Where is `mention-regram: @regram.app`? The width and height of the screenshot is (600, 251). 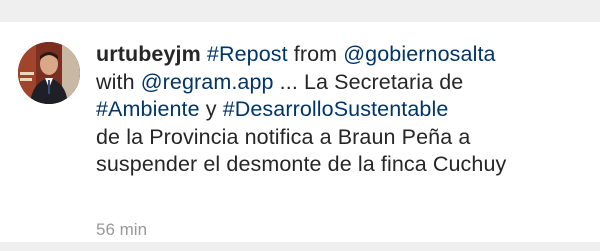
mention-regram: @regram.app is located at coordinates (207, 82).